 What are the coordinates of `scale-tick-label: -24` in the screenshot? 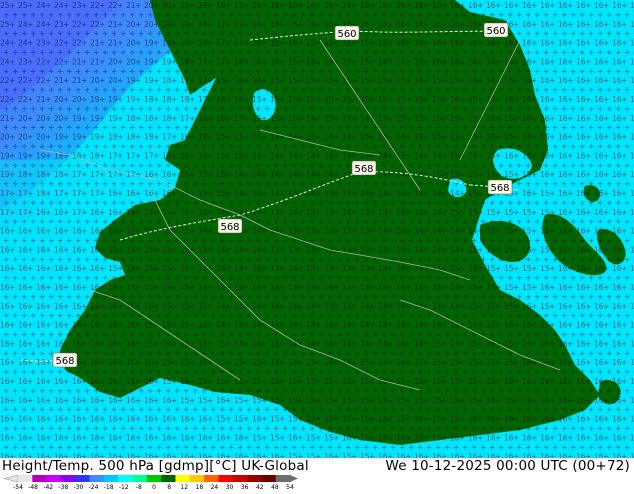 It's located at (94, 487).